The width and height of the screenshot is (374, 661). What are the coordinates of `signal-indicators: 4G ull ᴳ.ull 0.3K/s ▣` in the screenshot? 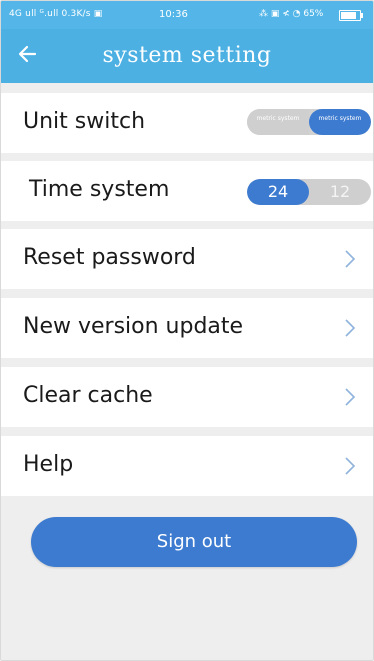 It's located at (56, 14).